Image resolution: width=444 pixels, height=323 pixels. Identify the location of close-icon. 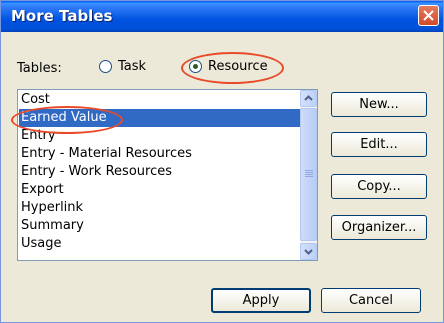
(428, 15).